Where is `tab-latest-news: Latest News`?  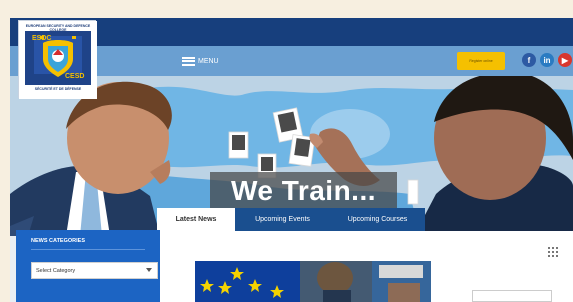 tab-latest-news: Latest News is located at coordinates (196, 219).